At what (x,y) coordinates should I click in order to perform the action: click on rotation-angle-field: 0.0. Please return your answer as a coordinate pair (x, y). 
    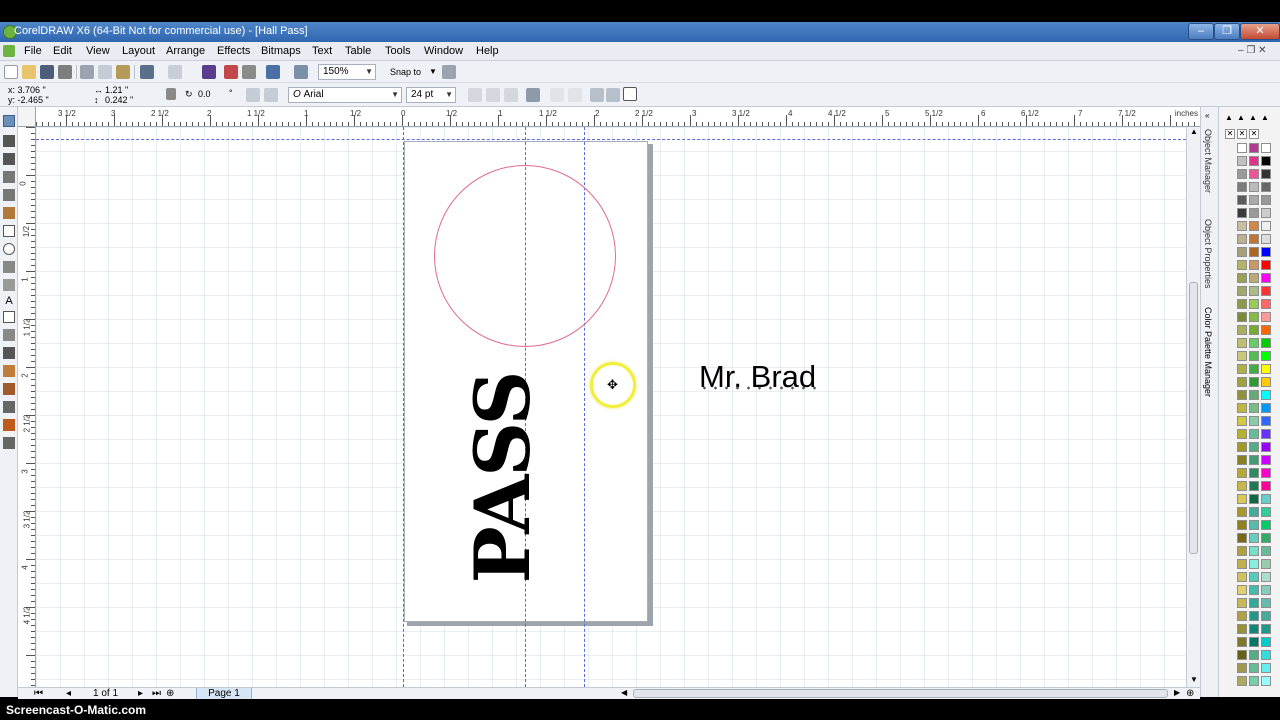
    Looking at the image, I should click on (204, 94).